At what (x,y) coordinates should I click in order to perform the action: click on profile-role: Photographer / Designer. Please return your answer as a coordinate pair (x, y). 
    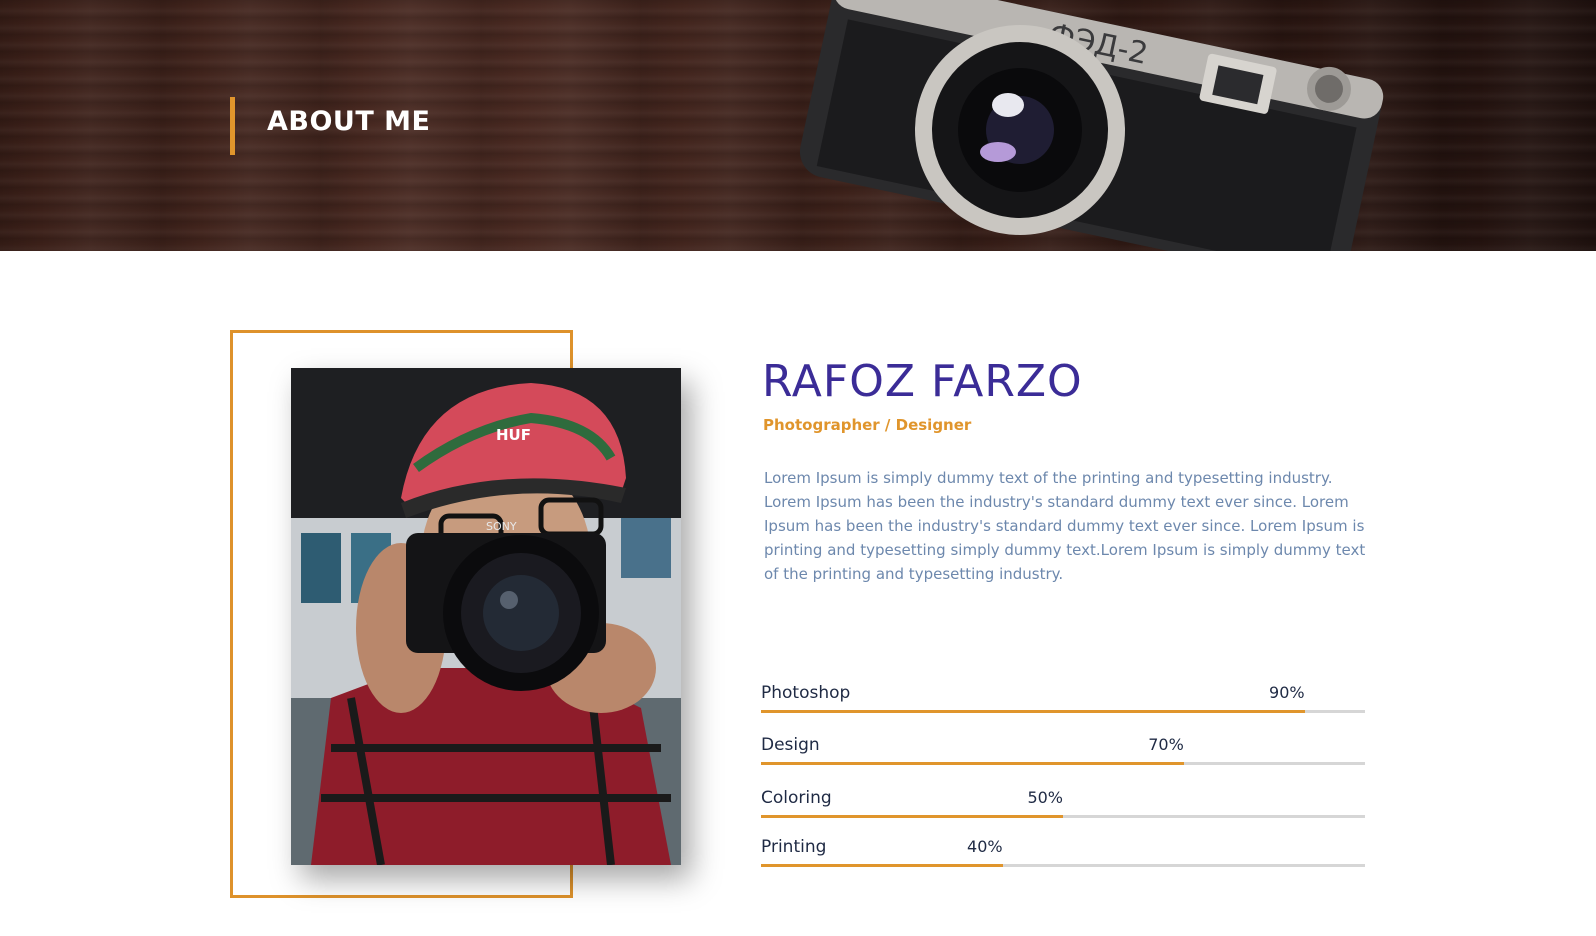
    Looking at the image, I should click on (867, 425).